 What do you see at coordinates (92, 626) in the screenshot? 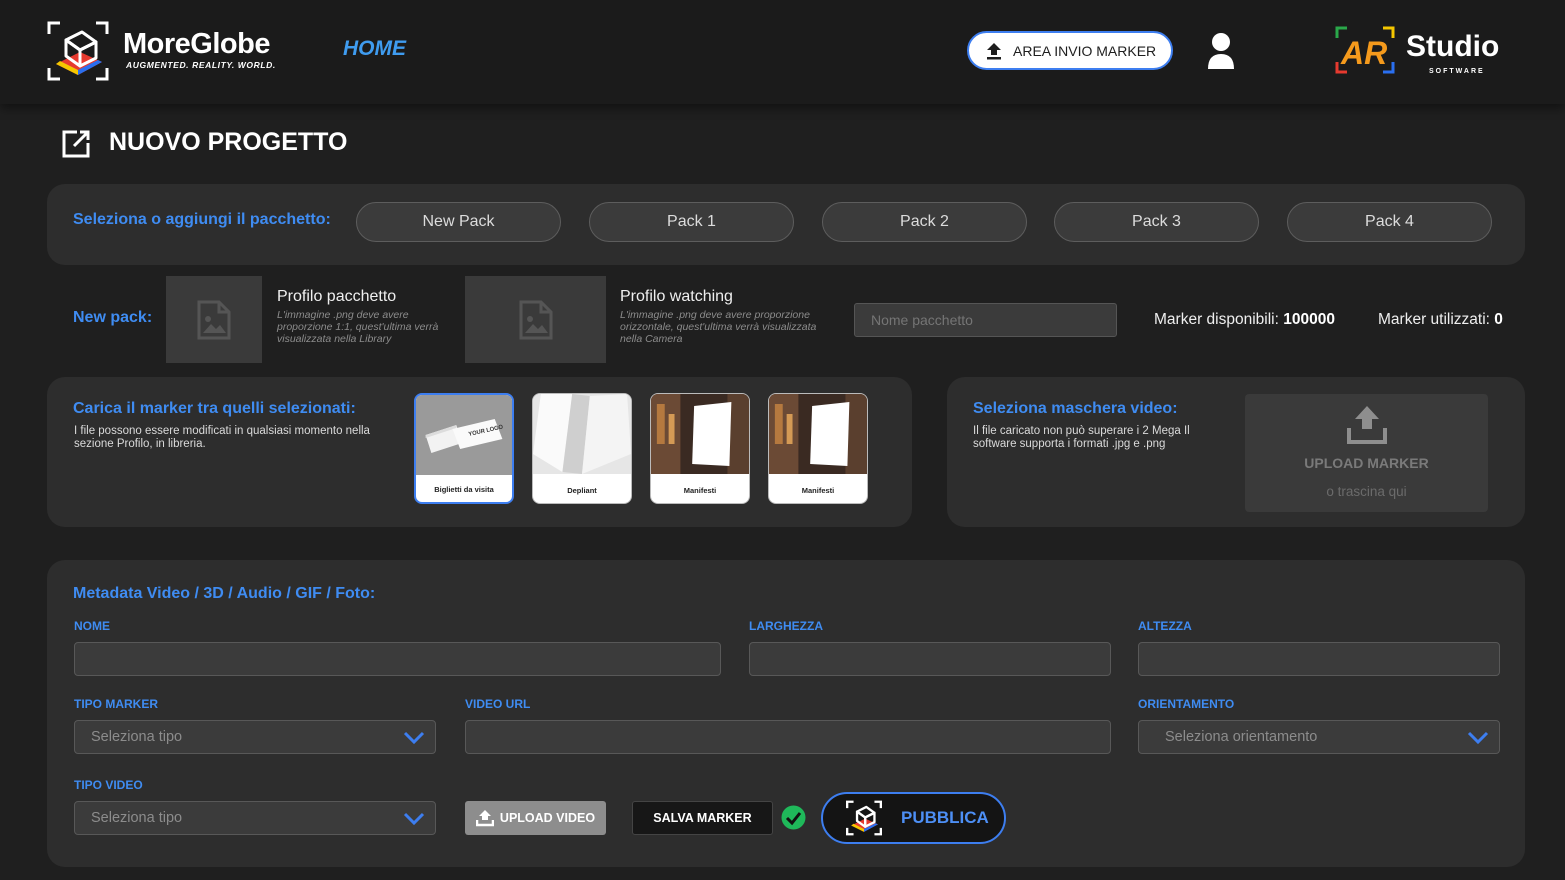
I see `nome-label: NOME` at bounding box center [92, 626].